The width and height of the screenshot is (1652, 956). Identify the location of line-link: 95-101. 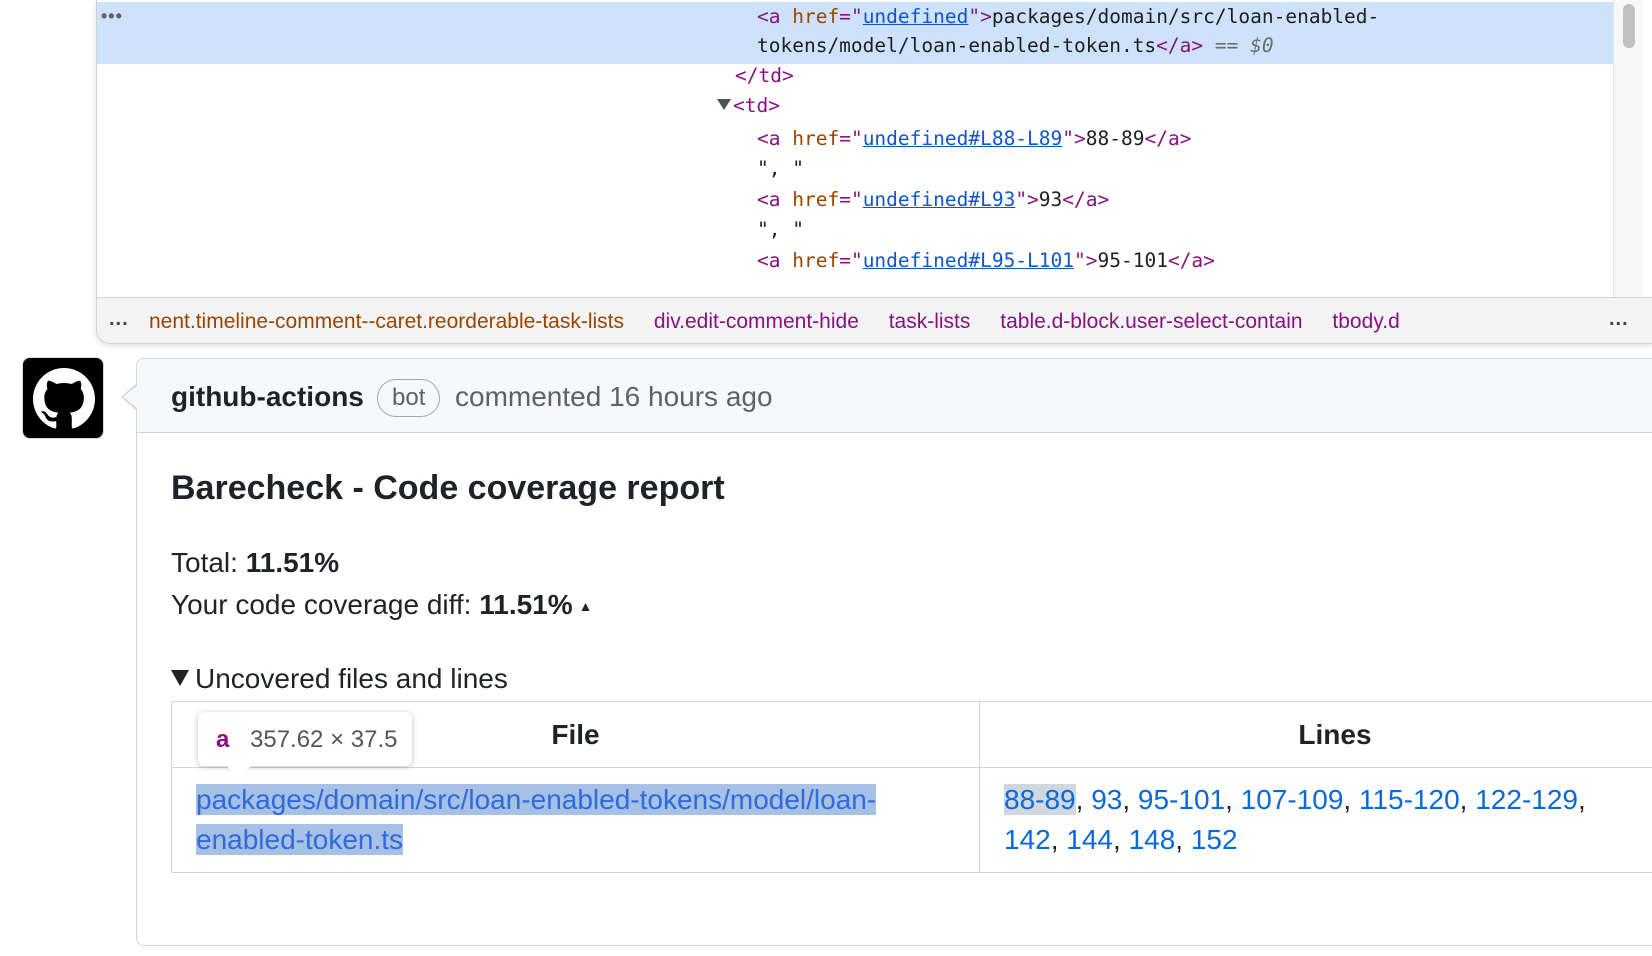
(1181, 799).